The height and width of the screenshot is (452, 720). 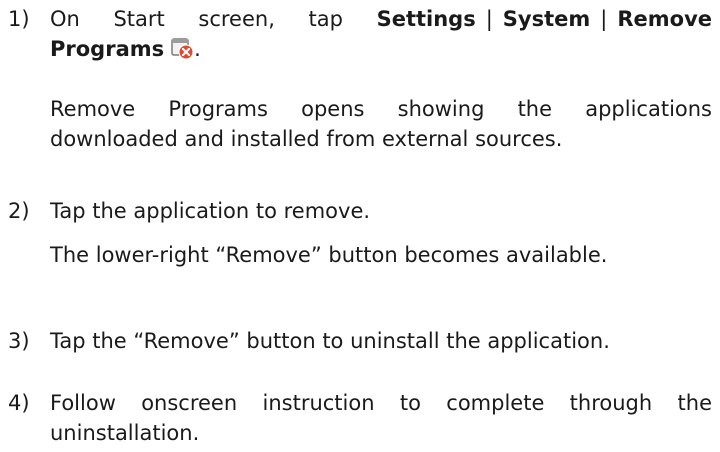 What do you see at coordinates (182, 48) in the screenshot?
I see `remove-programs-icon` at bounding box center [182, 48].